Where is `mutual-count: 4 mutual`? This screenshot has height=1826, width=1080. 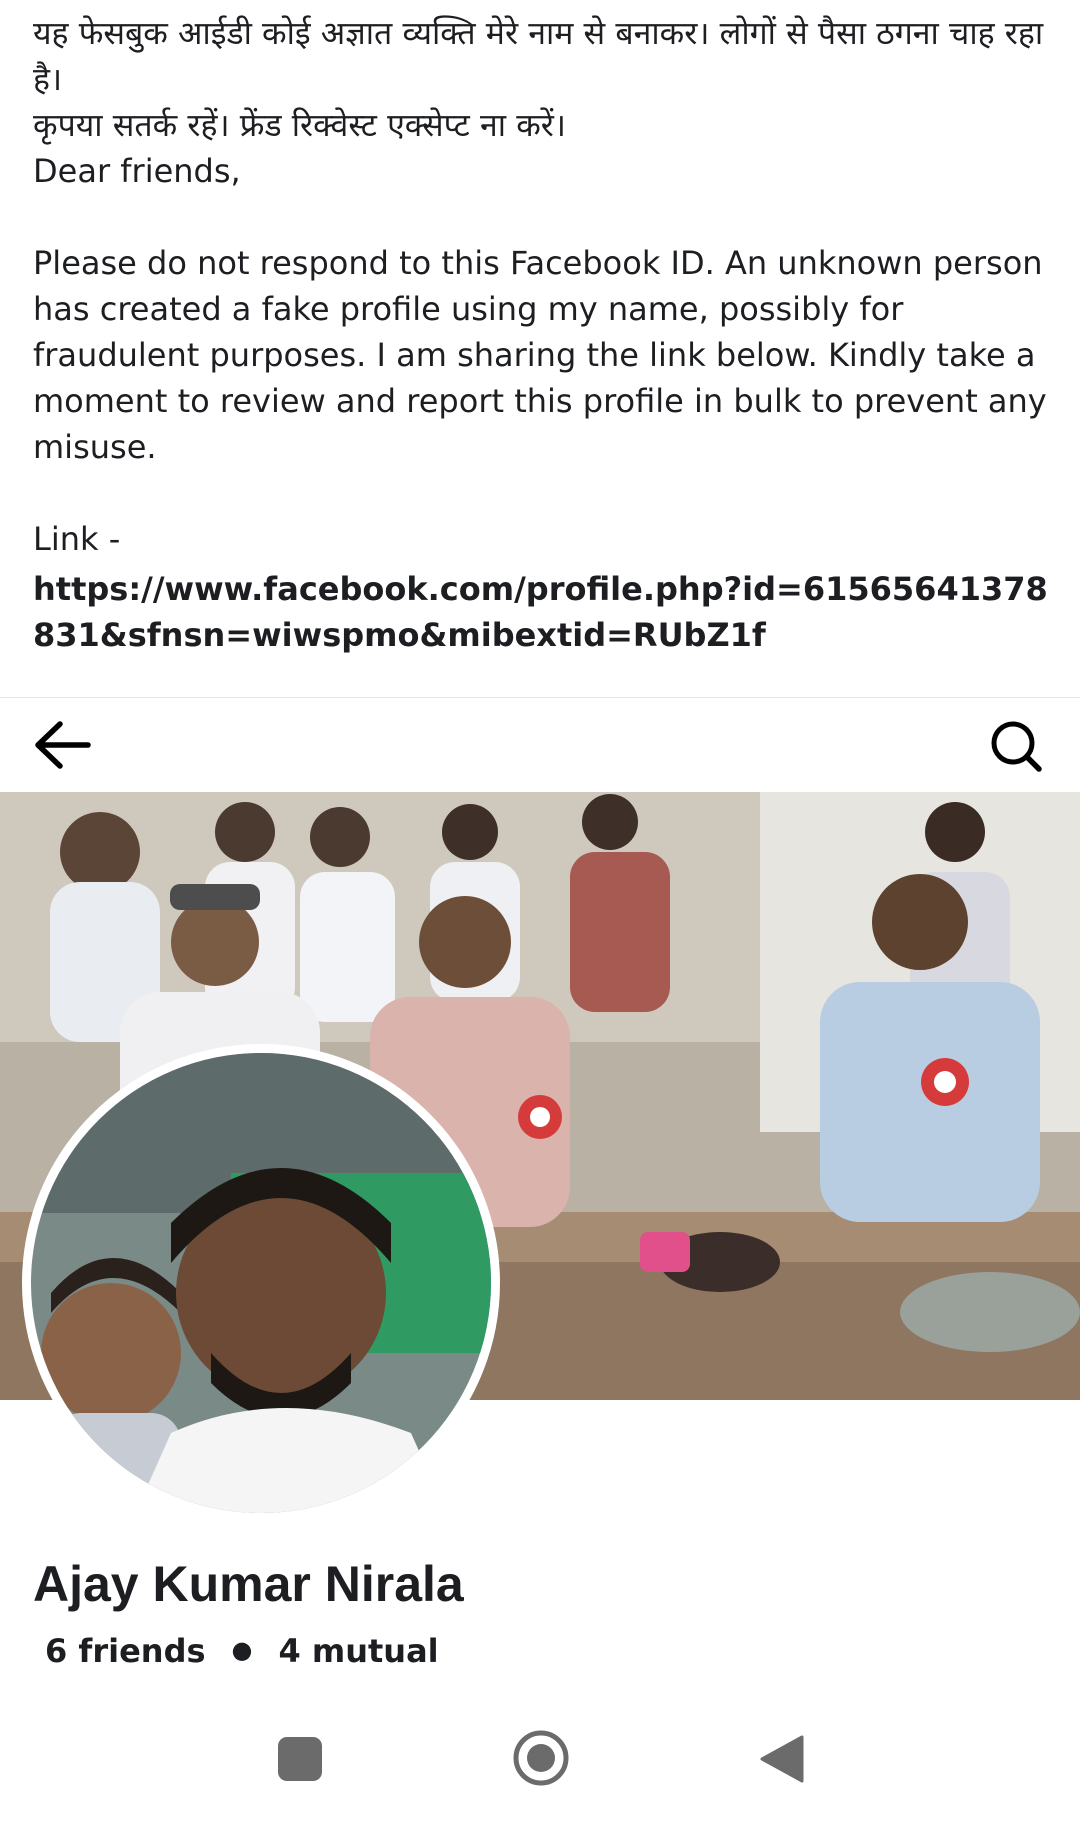
mutual-count: 4 mutual is located at coordinates (358, 1651).